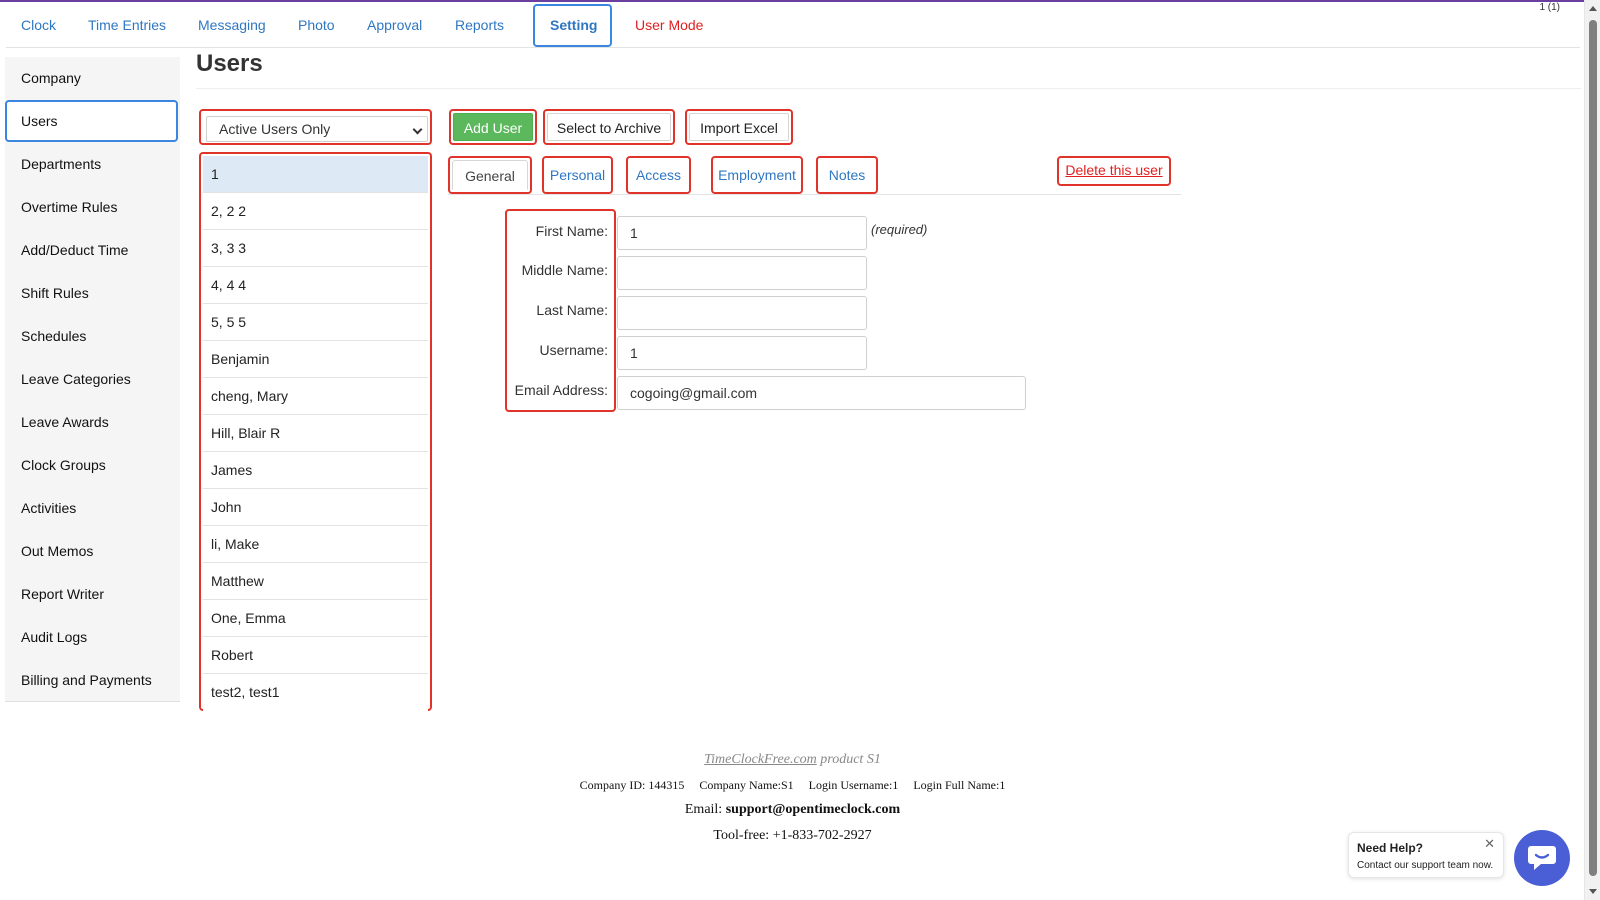  I want to click on tab-personal: Personal, so click(577, 175).